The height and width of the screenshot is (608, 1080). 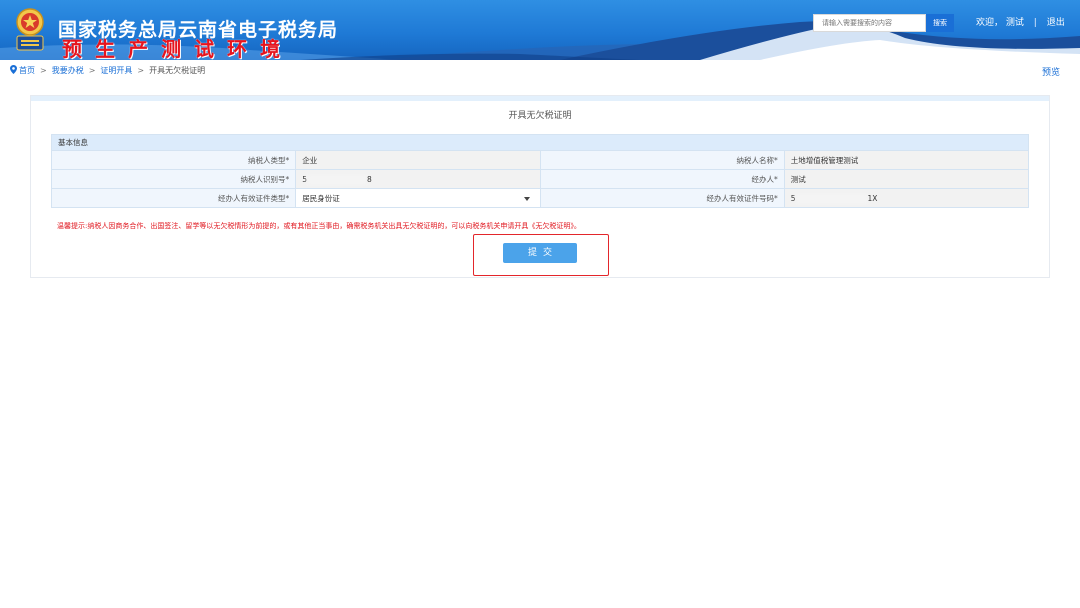 What do you see at coordinates (990, 23) in the screenshot?
I see `welcome-text: 欢迎，` at bounding box center [990, 23].